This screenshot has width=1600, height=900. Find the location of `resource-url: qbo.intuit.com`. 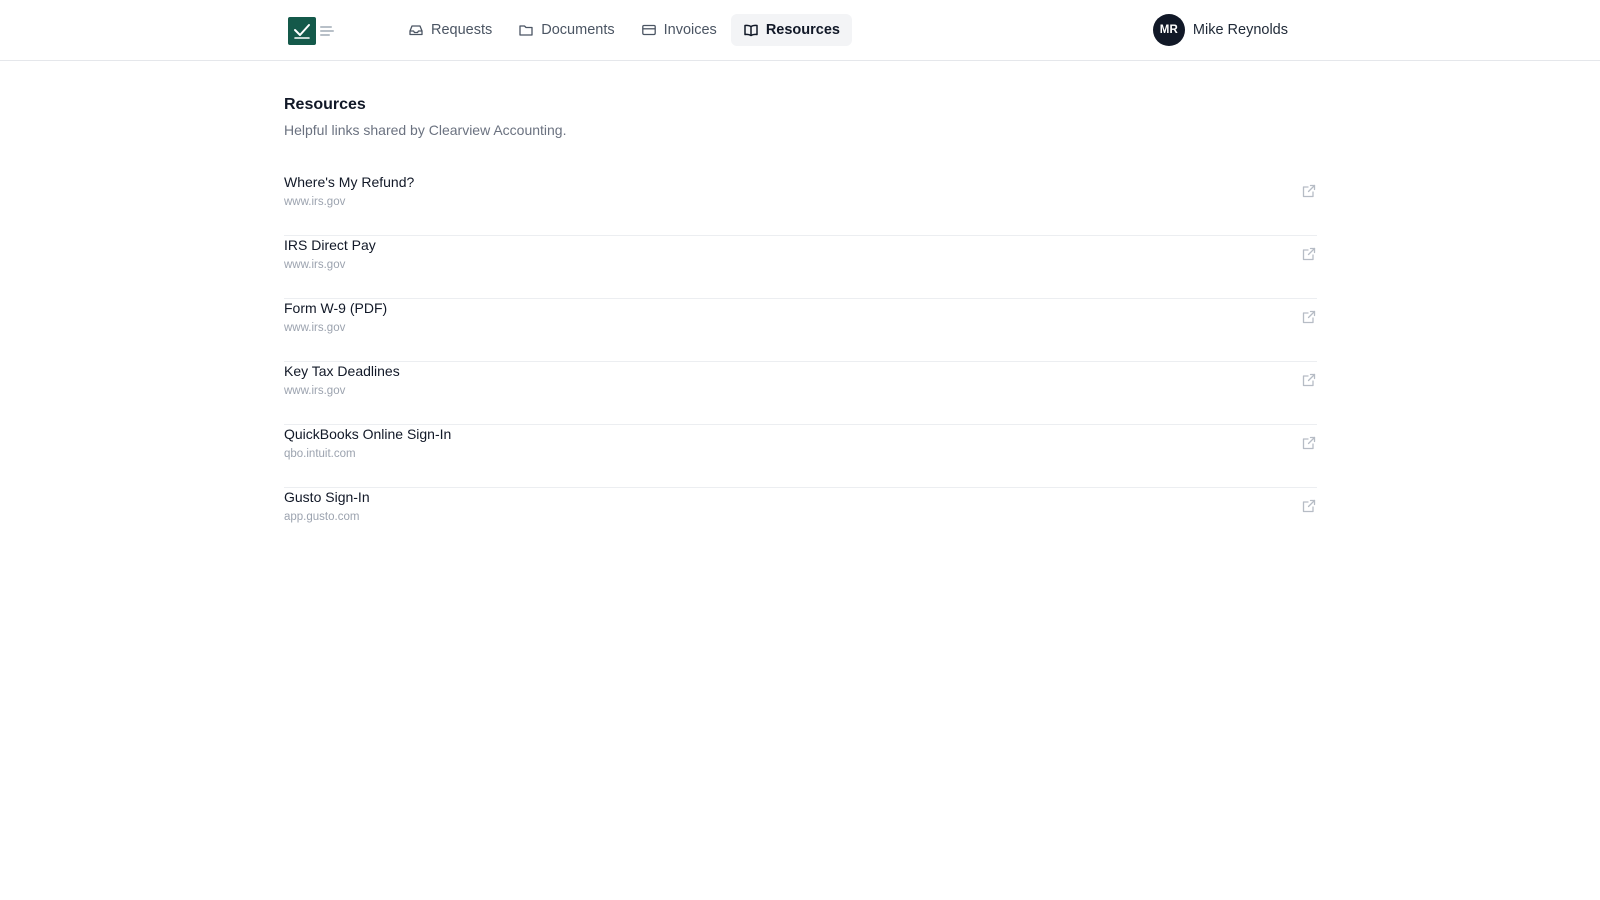

resource-url: qbo.intuit.com is located at coordinates (320, 454).